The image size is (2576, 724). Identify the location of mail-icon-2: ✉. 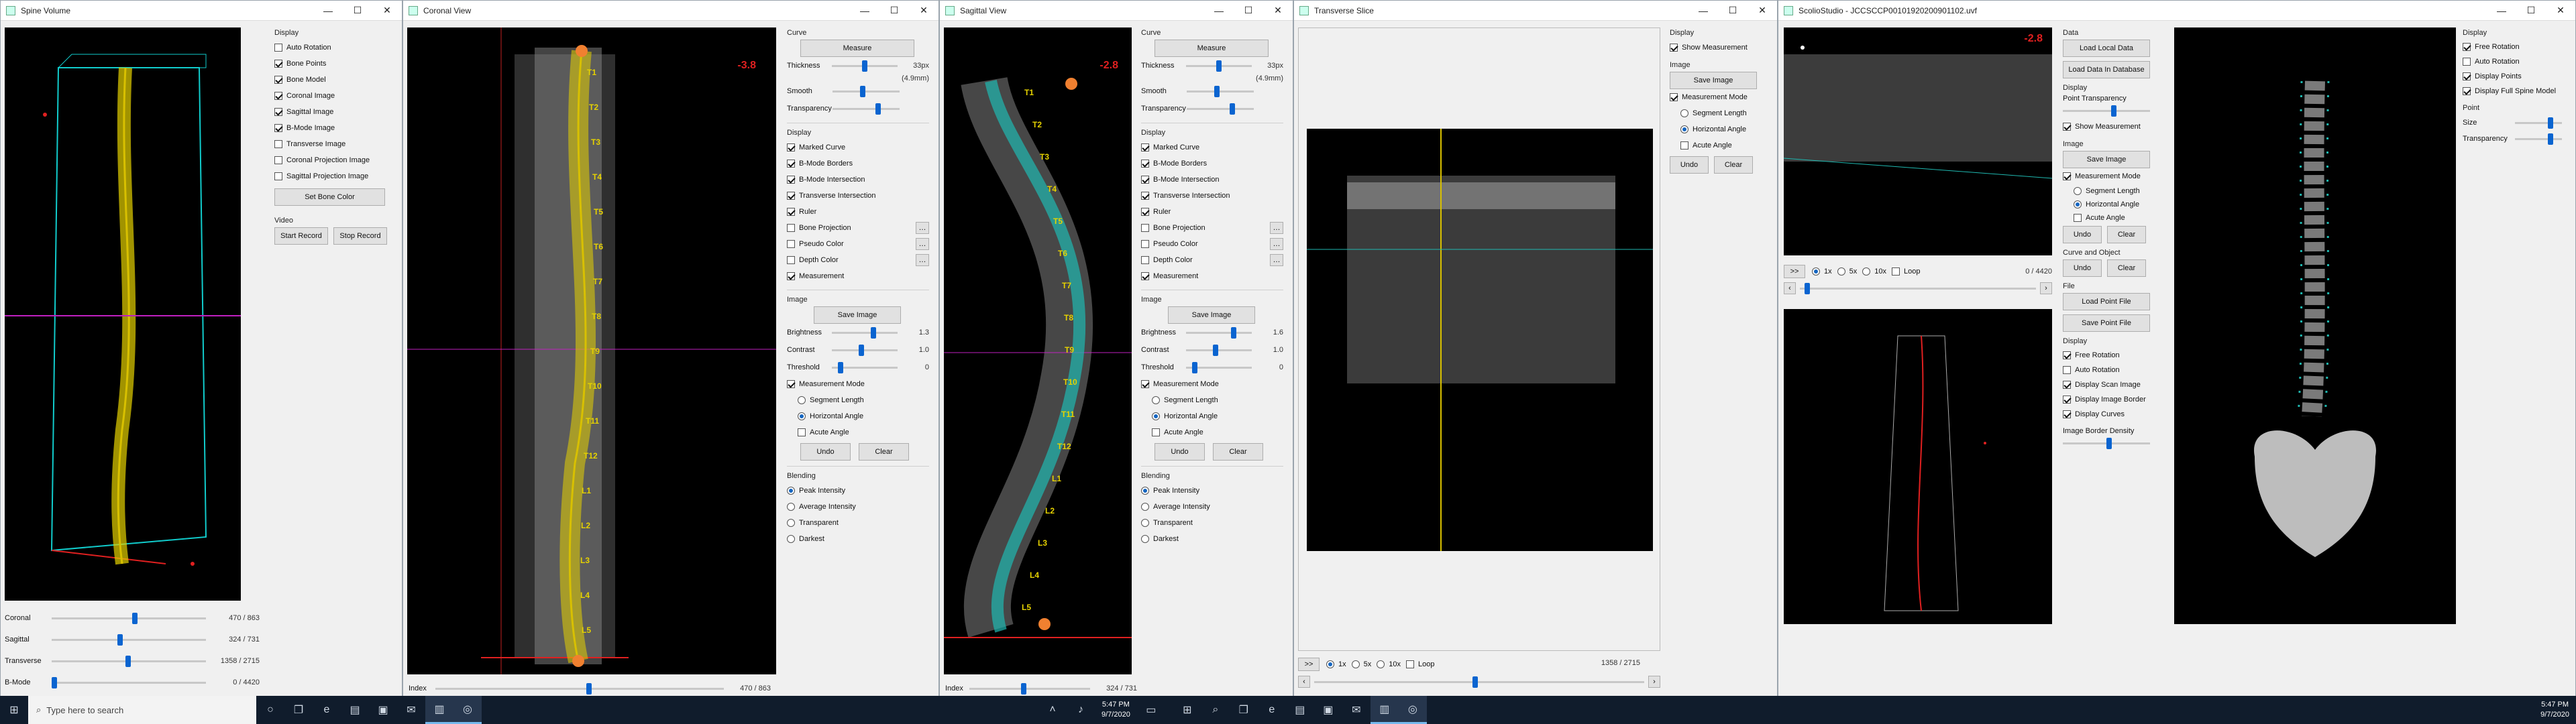
(1356, 710).